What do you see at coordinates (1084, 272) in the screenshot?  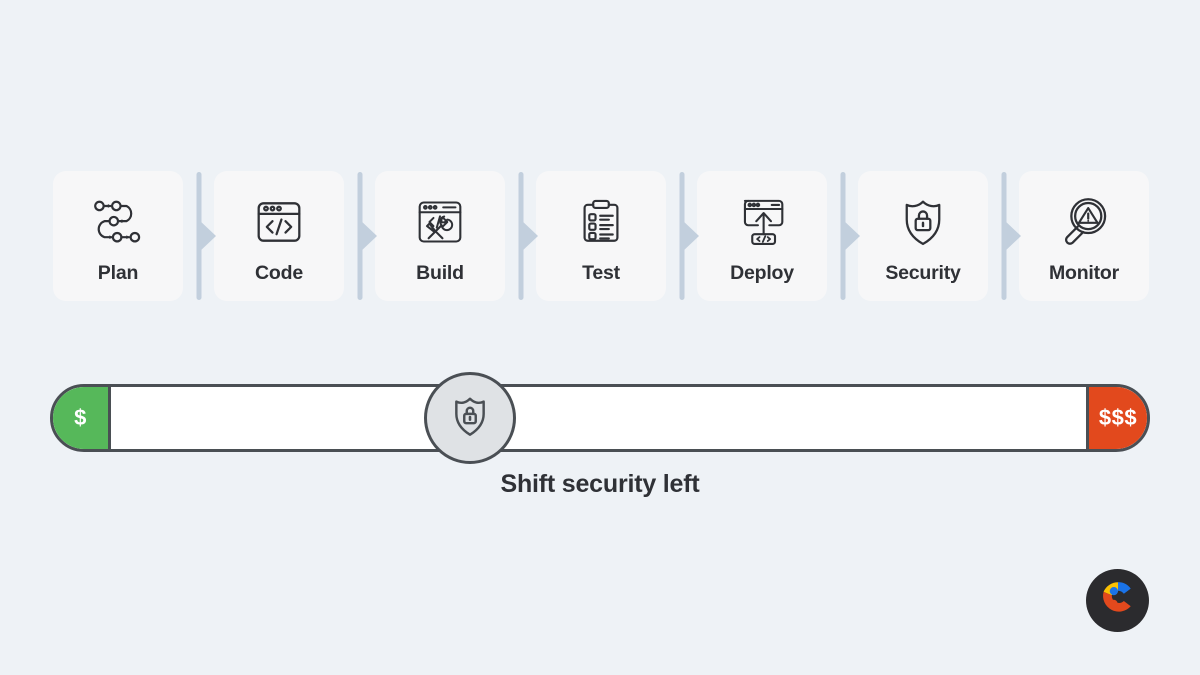 I see `stage-label: Monitor` at bounding box center [1084, 272].